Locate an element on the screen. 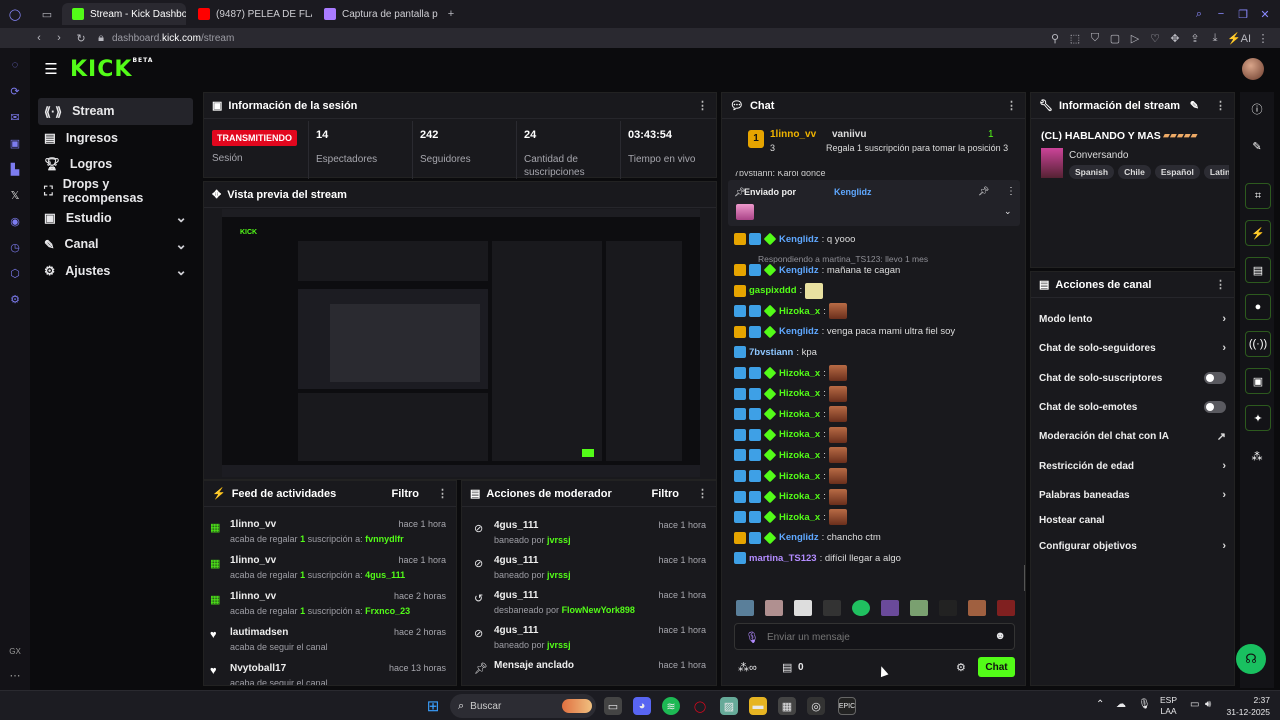 The image size is (1280, 720). more-icon: ⋯ is located at coordinates (15, 675).